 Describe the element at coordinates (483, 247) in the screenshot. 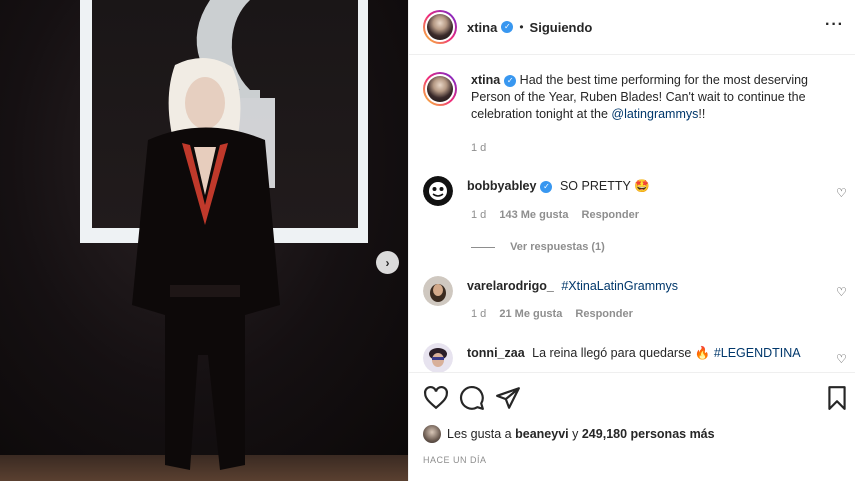

I see `replies-line` at that location.